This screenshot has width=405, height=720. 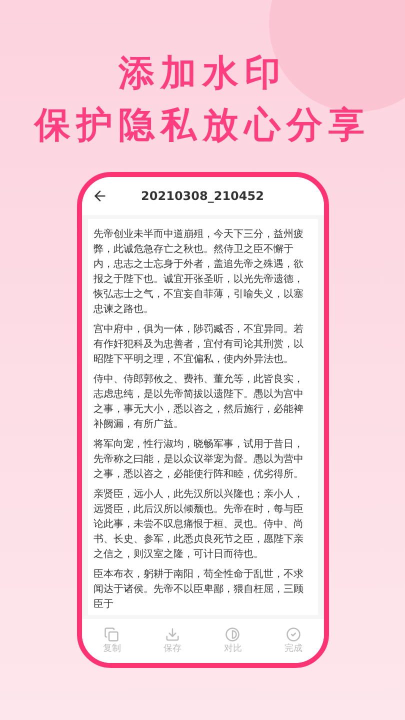 I want to click on back-icon, so click(x=100, y=196).